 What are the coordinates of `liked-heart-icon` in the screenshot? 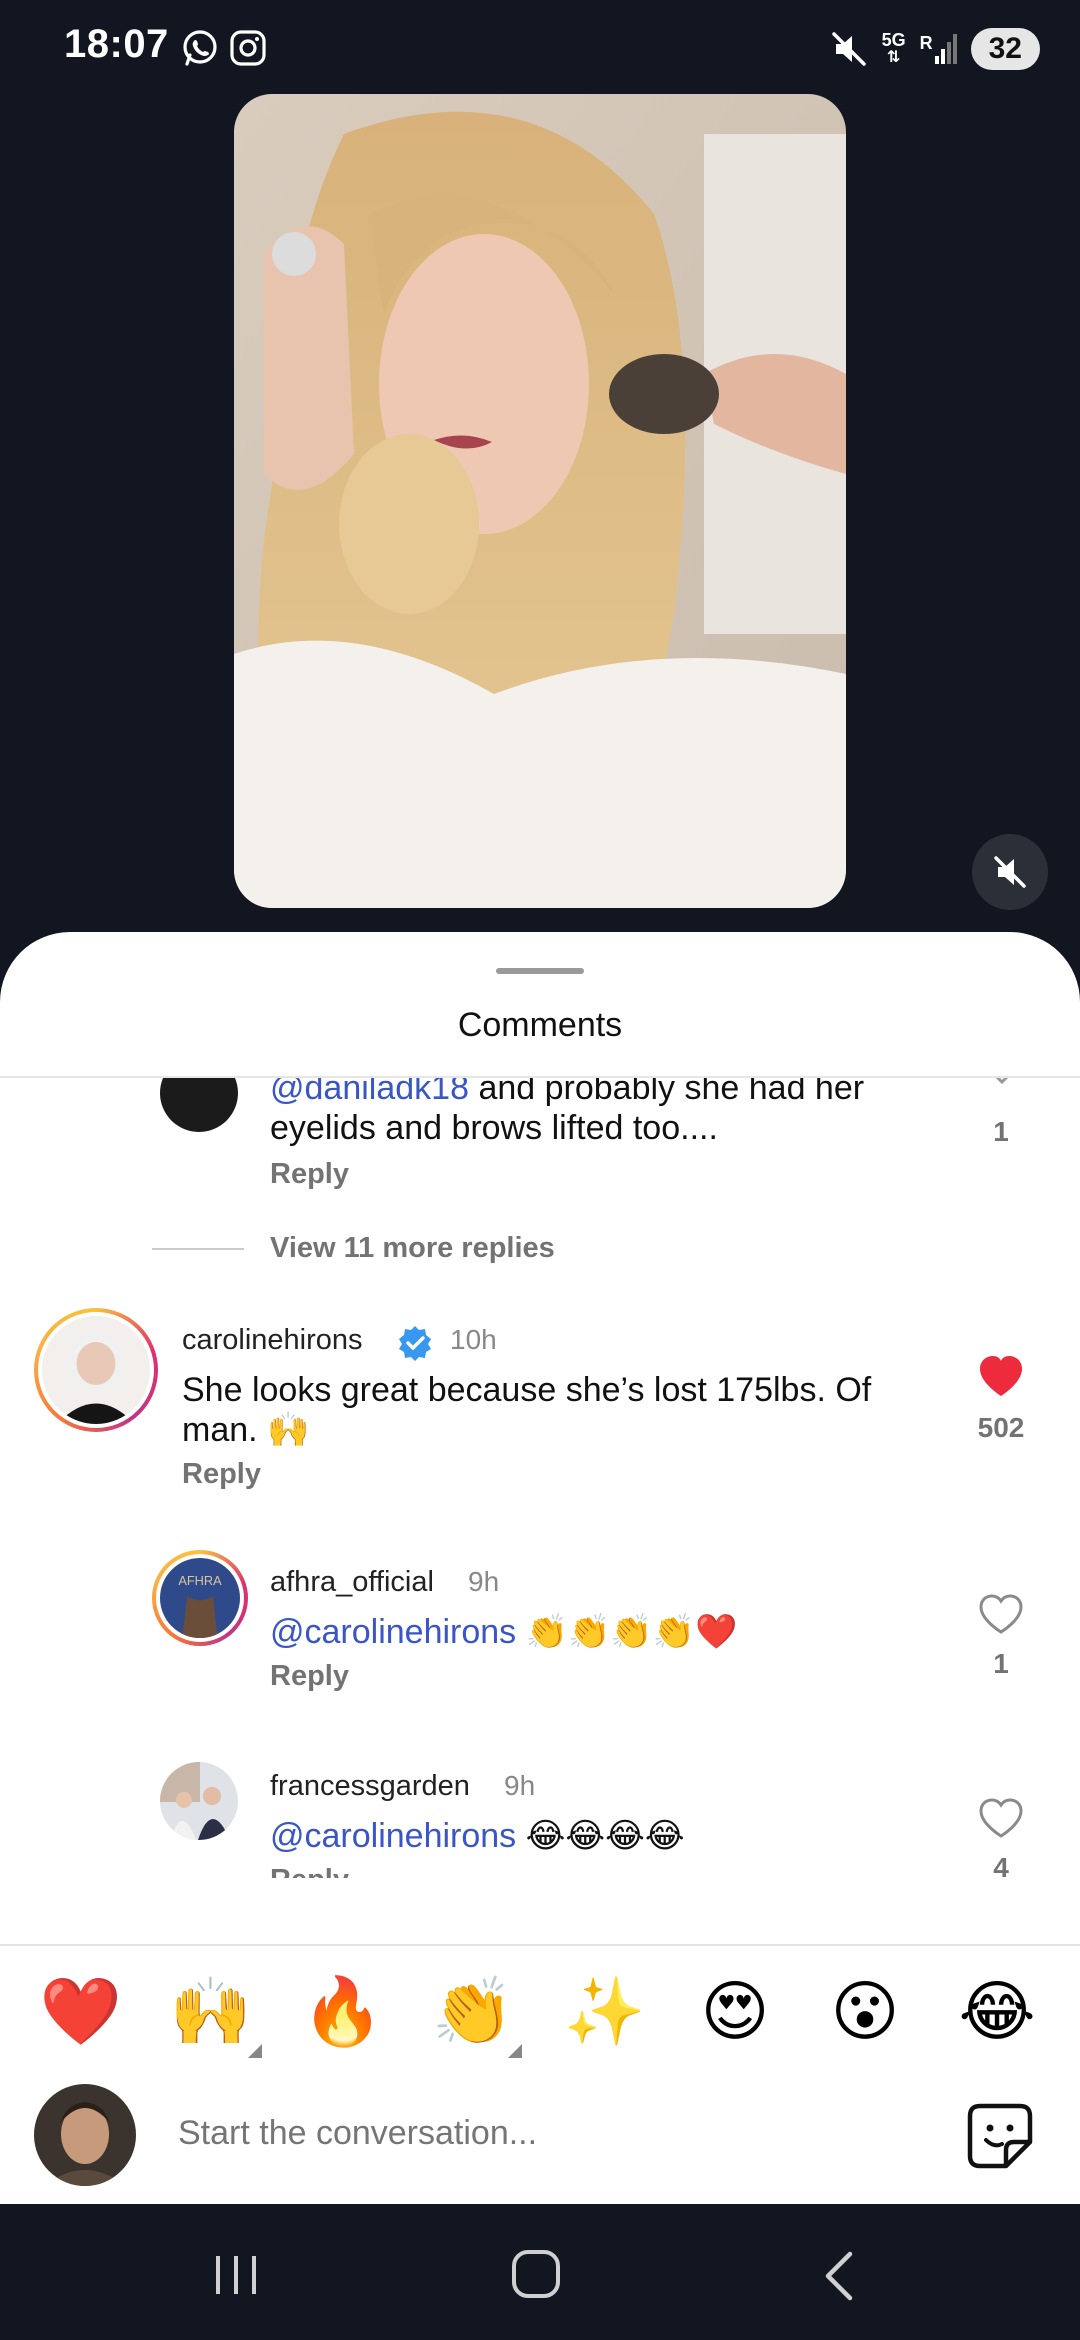 It's located at (1001, 1376).